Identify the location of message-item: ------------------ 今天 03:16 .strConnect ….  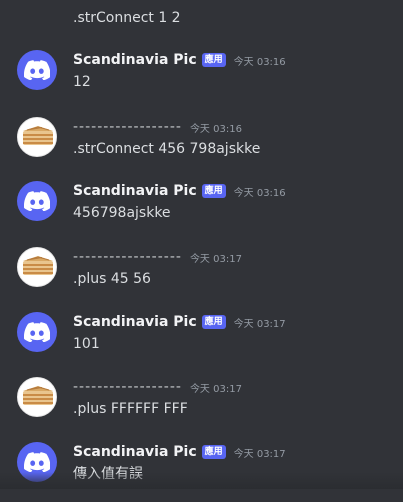
(201, 147).